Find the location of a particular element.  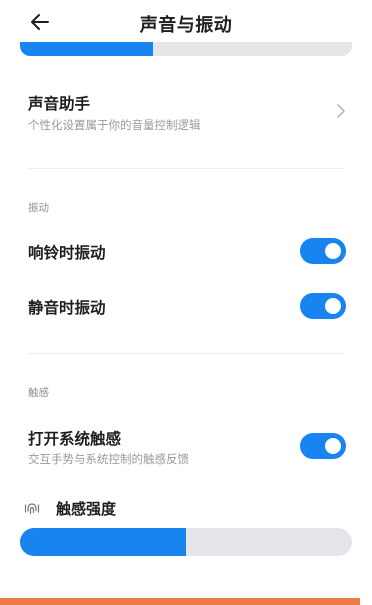

haptic-intensity-slider is located at coordinates (186, 542).